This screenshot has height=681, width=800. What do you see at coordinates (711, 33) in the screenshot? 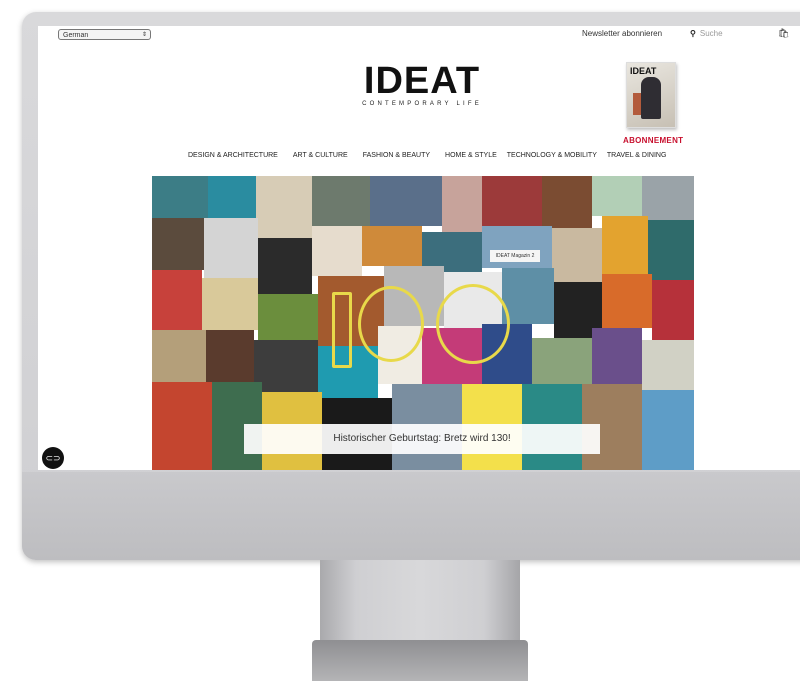
I see `search-placeholder: Suche` at bounding box center [711, 33].